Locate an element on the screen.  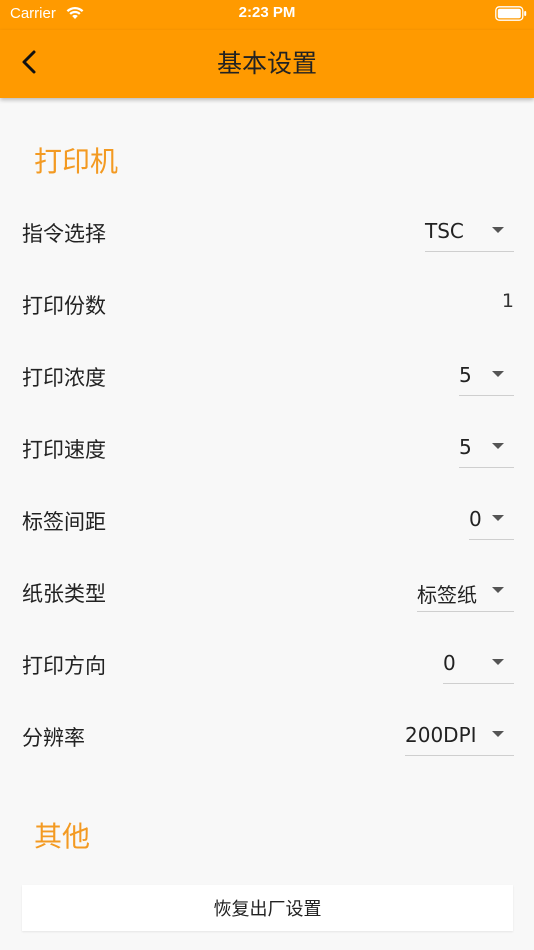
dropdown-value: 200DPI is located at coordinates (441, 735).